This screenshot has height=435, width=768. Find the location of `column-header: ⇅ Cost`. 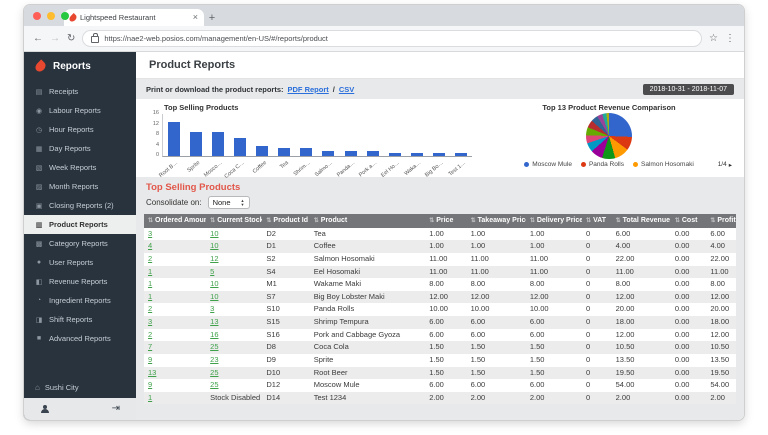

column-header: ⇅ Cost is located at coordinates (688, 221).